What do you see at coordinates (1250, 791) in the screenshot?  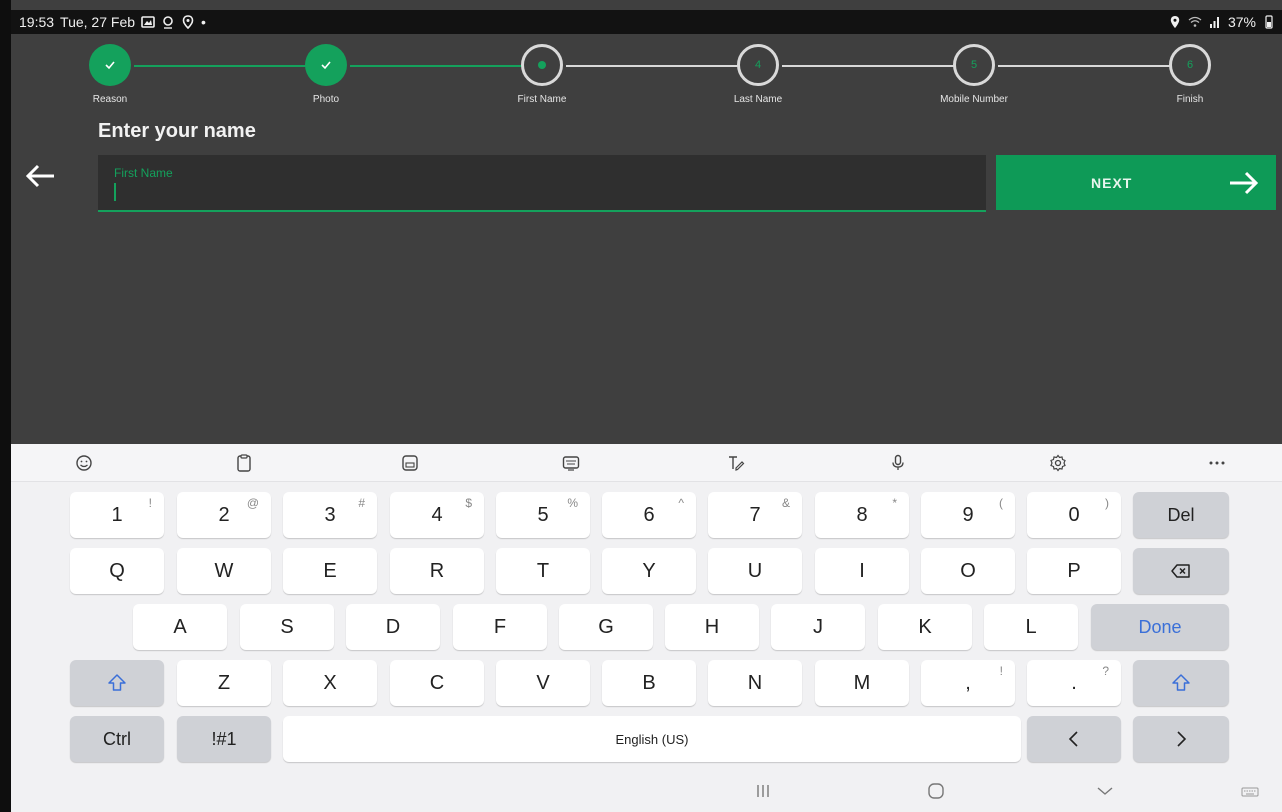 I see `keyboard-switch-icon` at bounding box center [1250, 791].